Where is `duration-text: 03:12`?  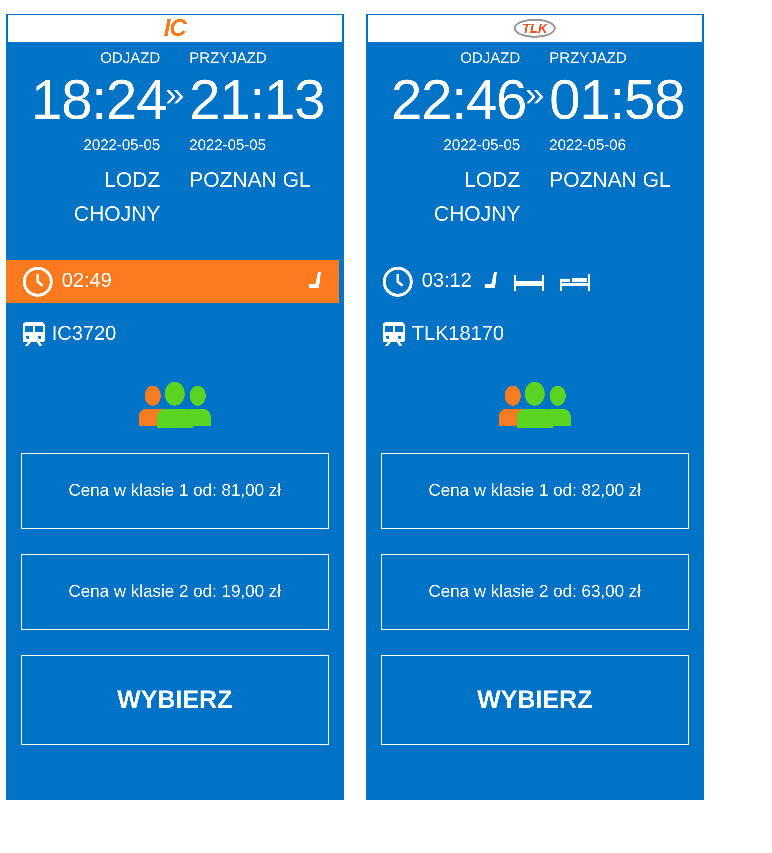 duration-text: 03:12 is located at coordinates (447, 281).